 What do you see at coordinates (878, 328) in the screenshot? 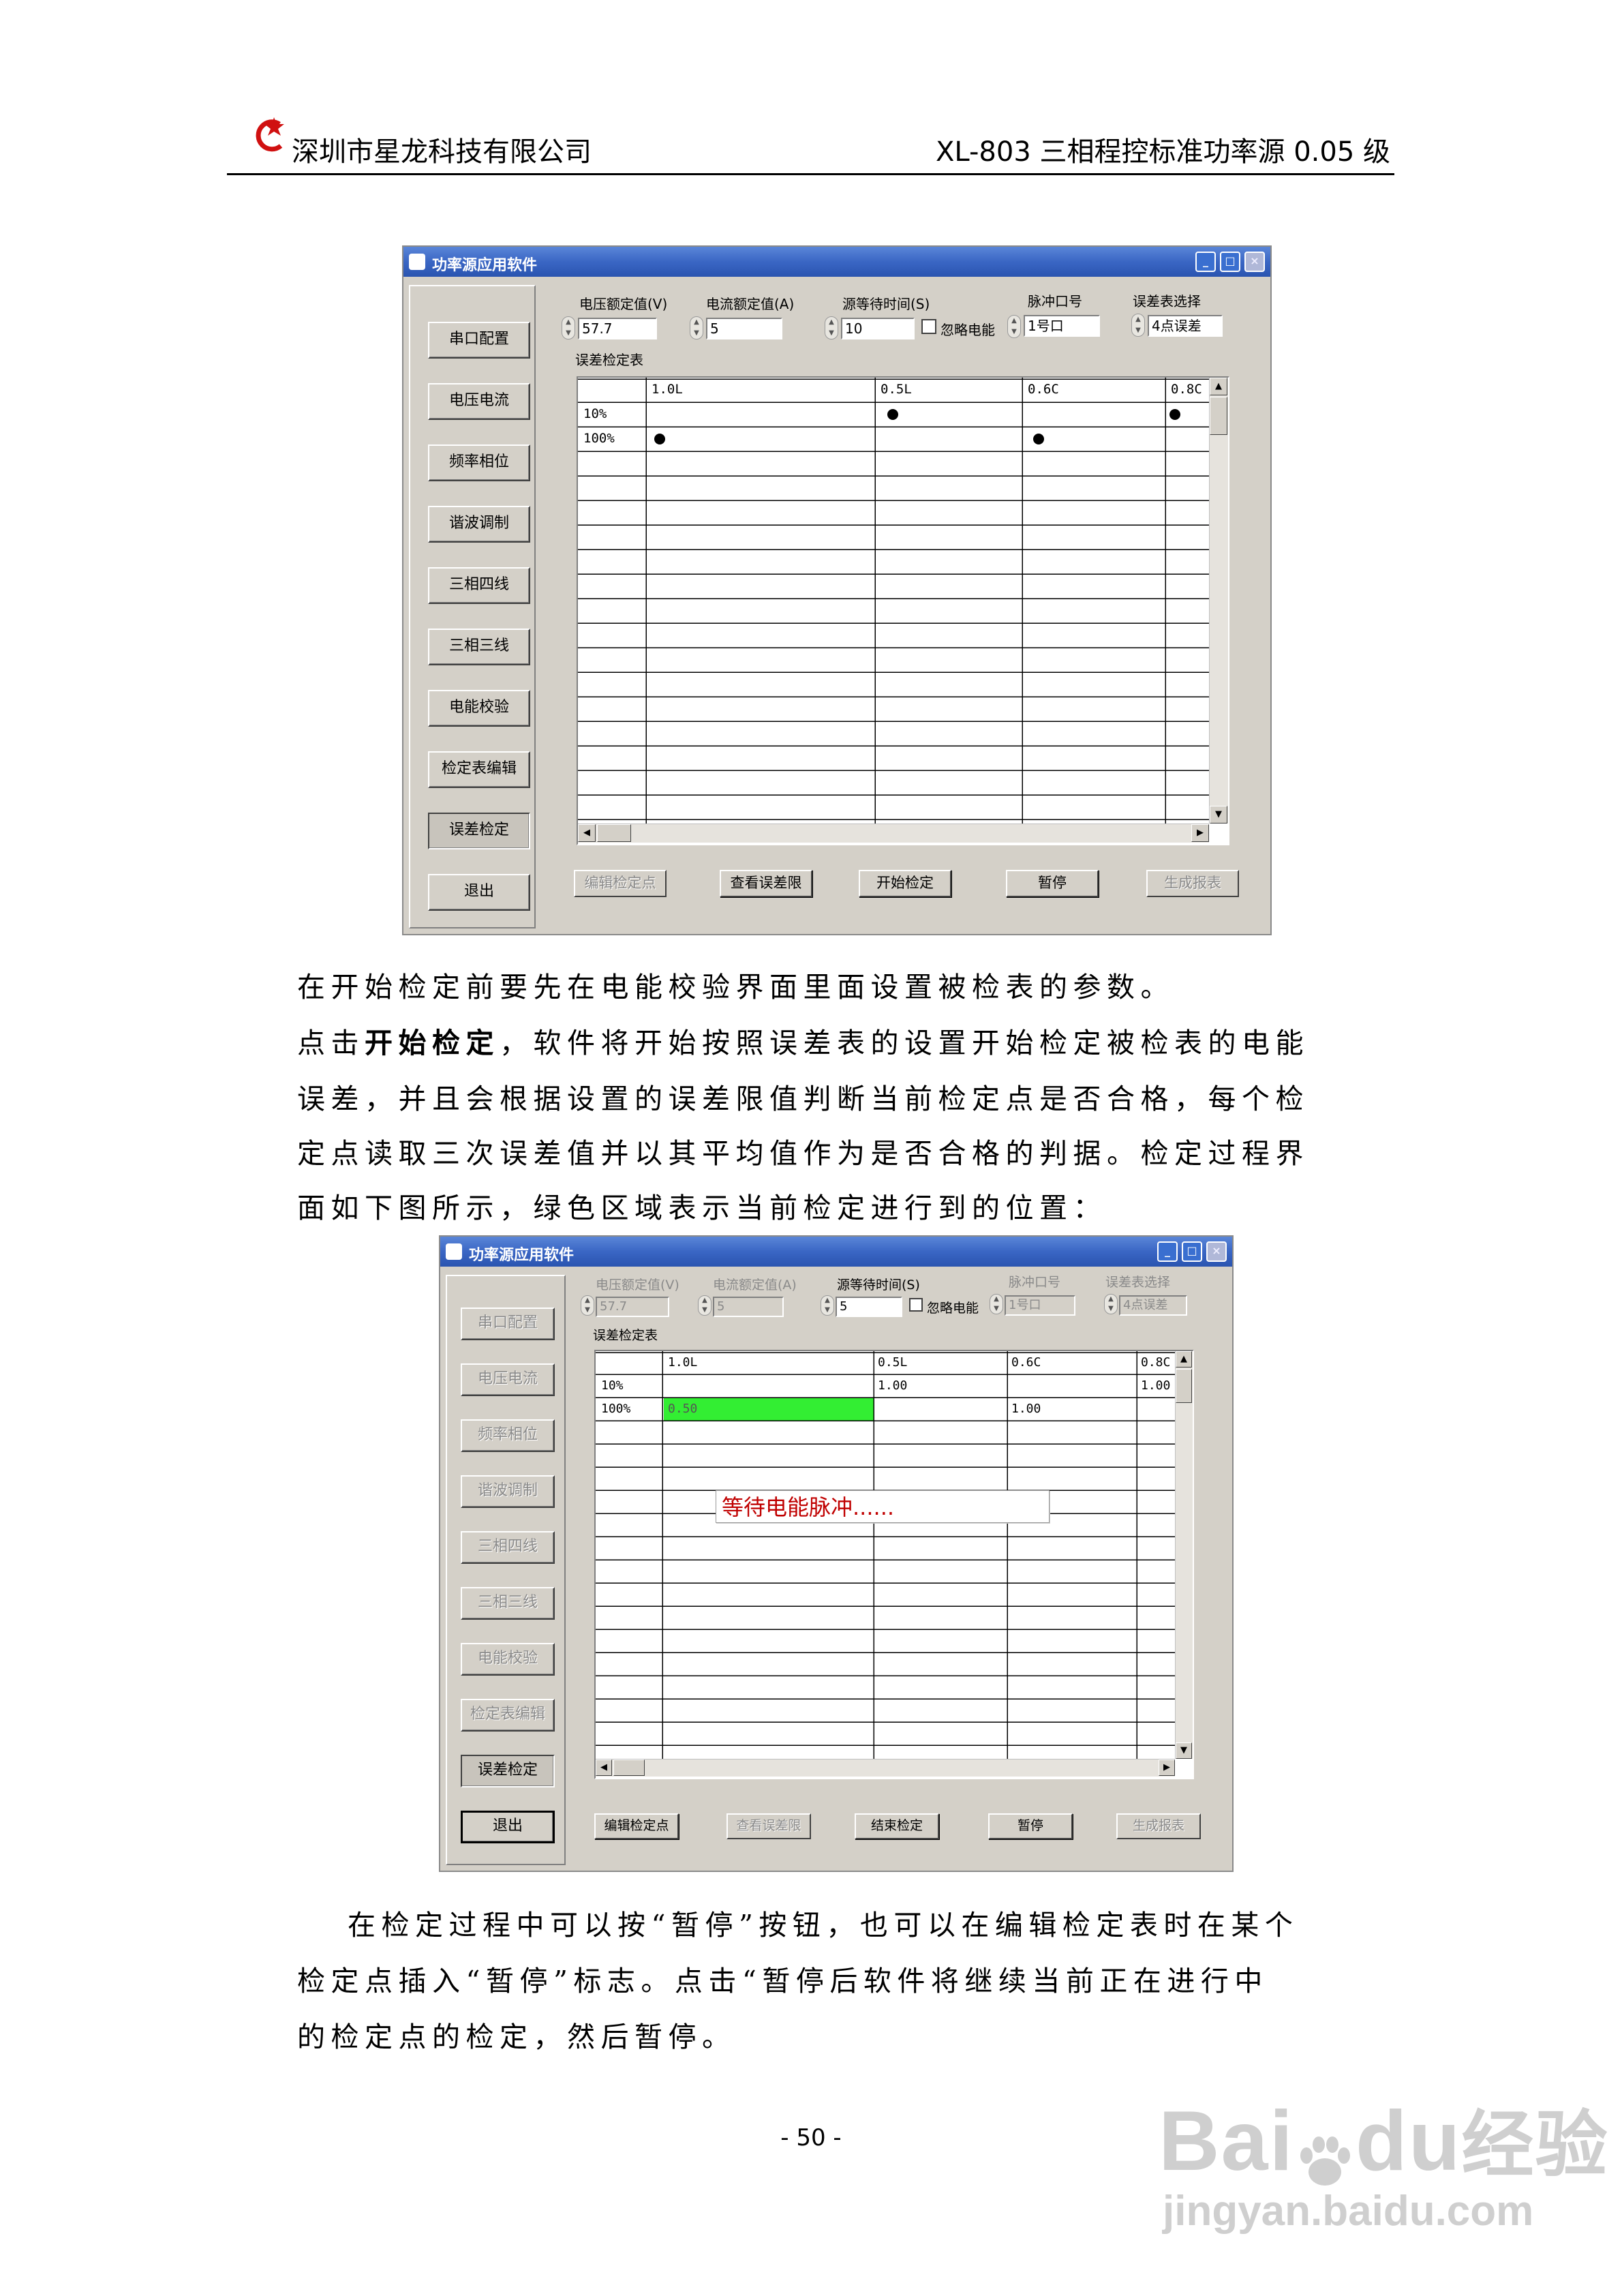
I see `wait-time-input: 10` at bounding box center [878, 328].